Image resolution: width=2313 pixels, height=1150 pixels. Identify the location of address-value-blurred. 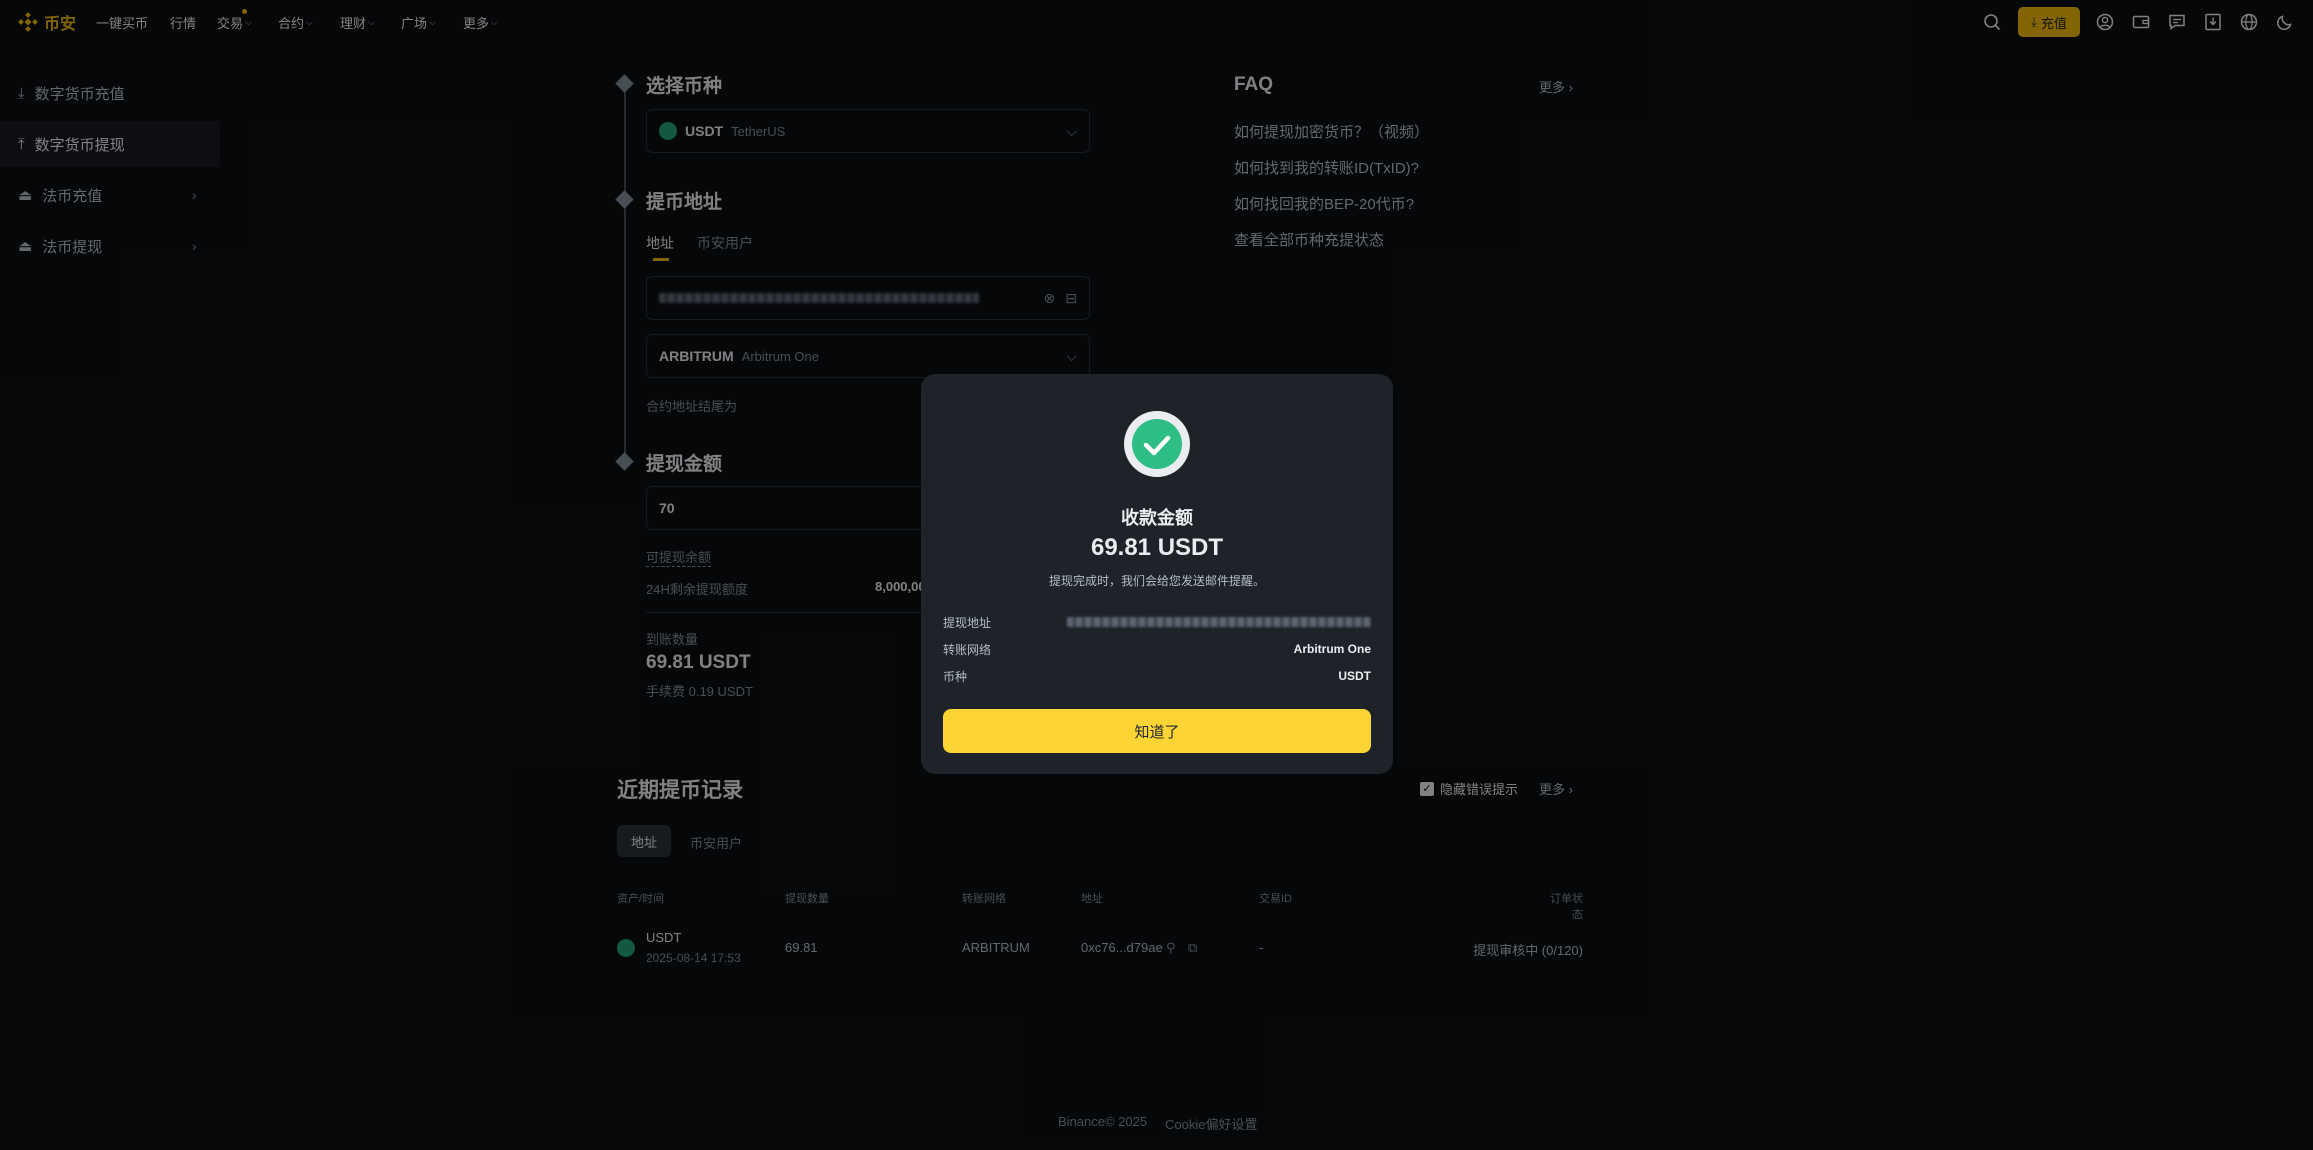
(1219, 622).